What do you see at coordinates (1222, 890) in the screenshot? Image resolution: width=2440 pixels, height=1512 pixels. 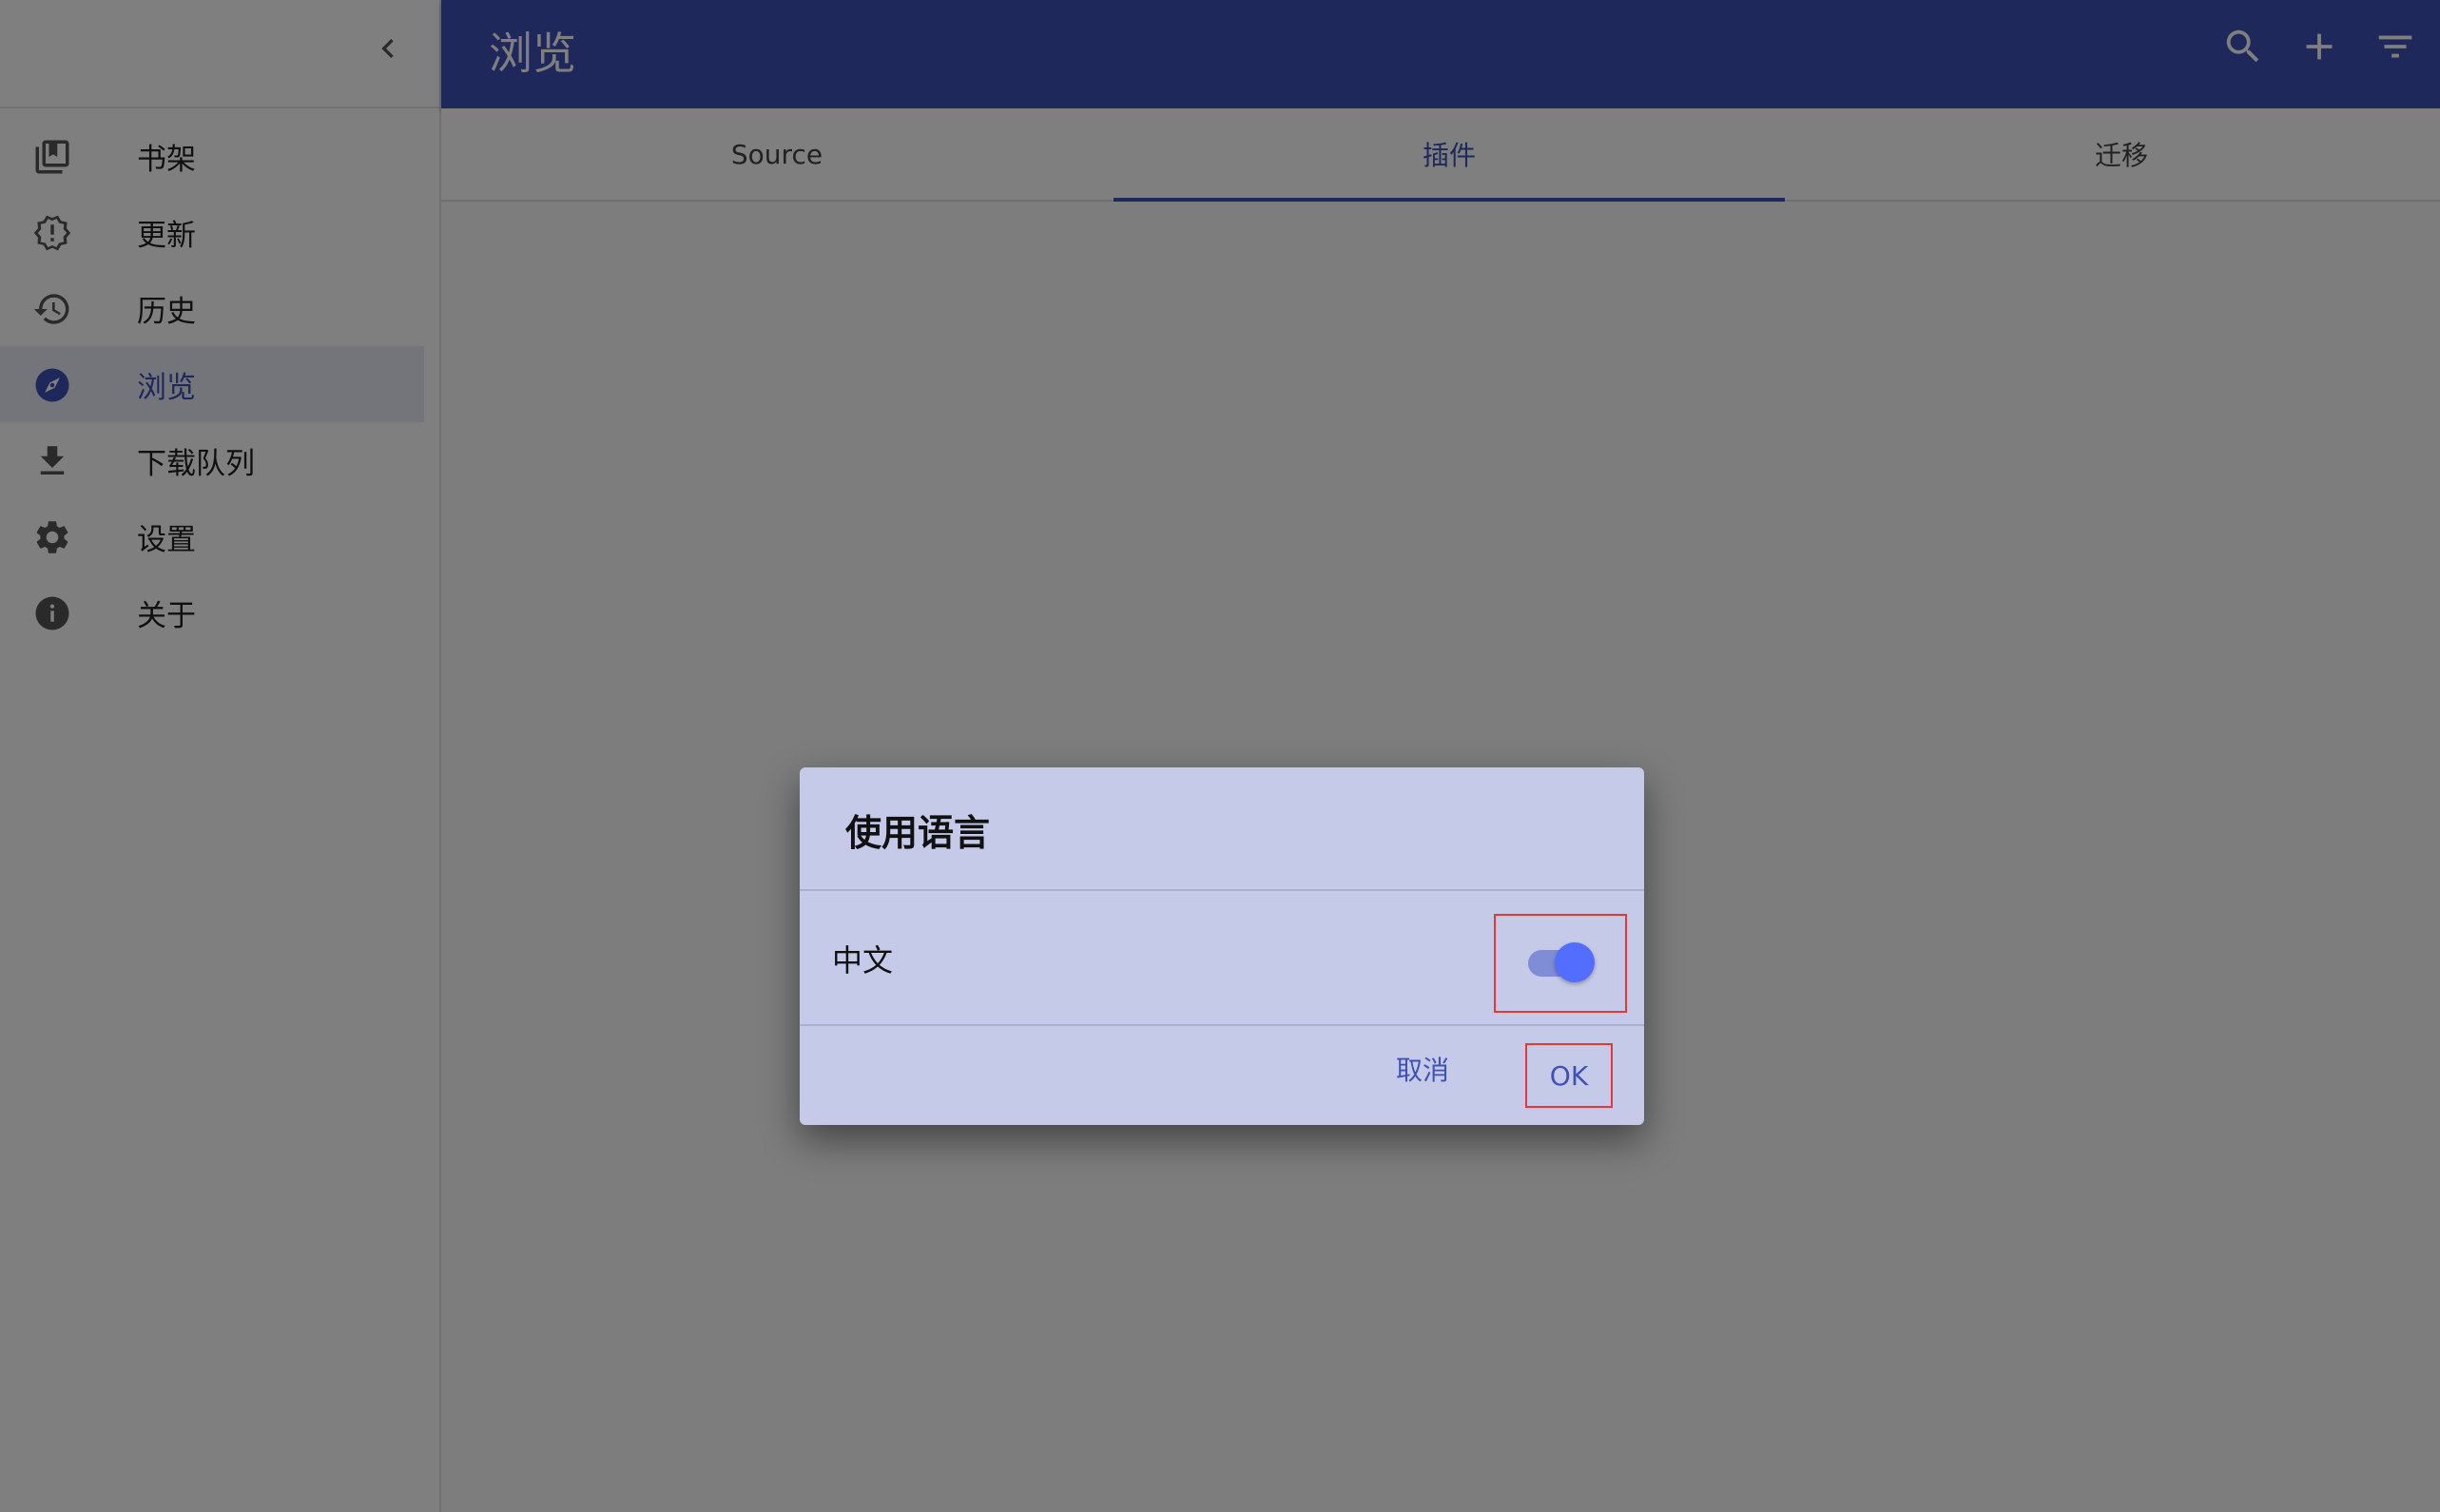 I see `dialog-divider-top` at bounding box center [1222, 890].